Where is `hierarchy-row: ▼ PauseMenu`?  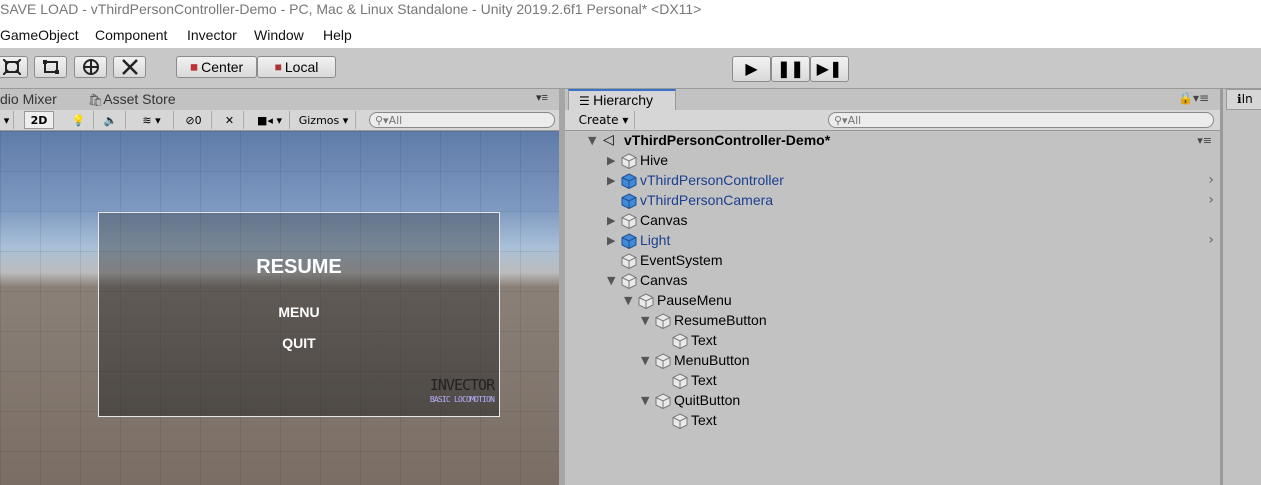
hierarchy-row: ▼ PauseMenu is located at coordinates (892, 301).